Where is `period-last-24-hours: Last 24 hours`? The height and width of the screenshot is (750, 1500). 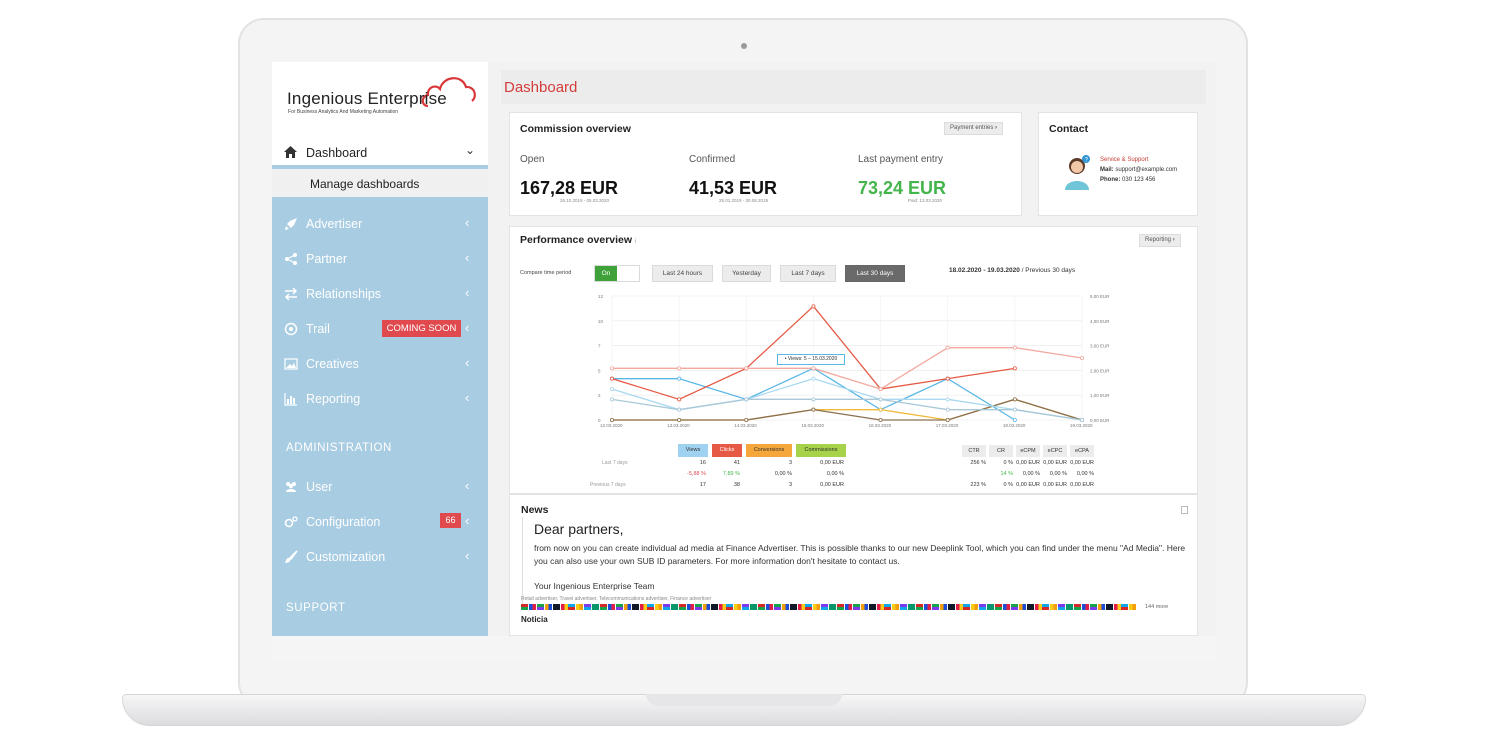 period-last-24-hours: Last 24 hours is located at coordinates (682, 273).